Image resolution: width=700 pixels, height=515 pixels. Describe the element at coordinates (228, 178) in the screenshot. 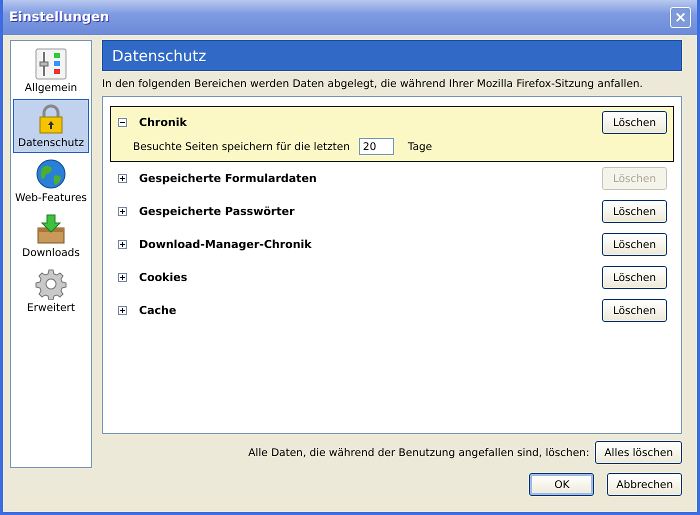

I see `section-title: Gespeicherte Formulardaten` at that location.